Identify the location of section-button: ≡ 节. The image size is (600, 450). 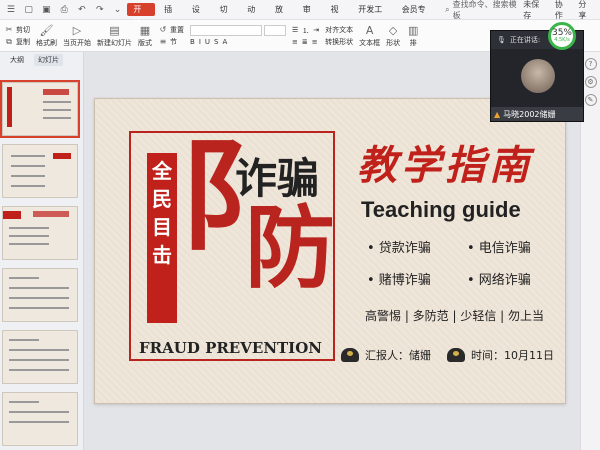
(171, 42).